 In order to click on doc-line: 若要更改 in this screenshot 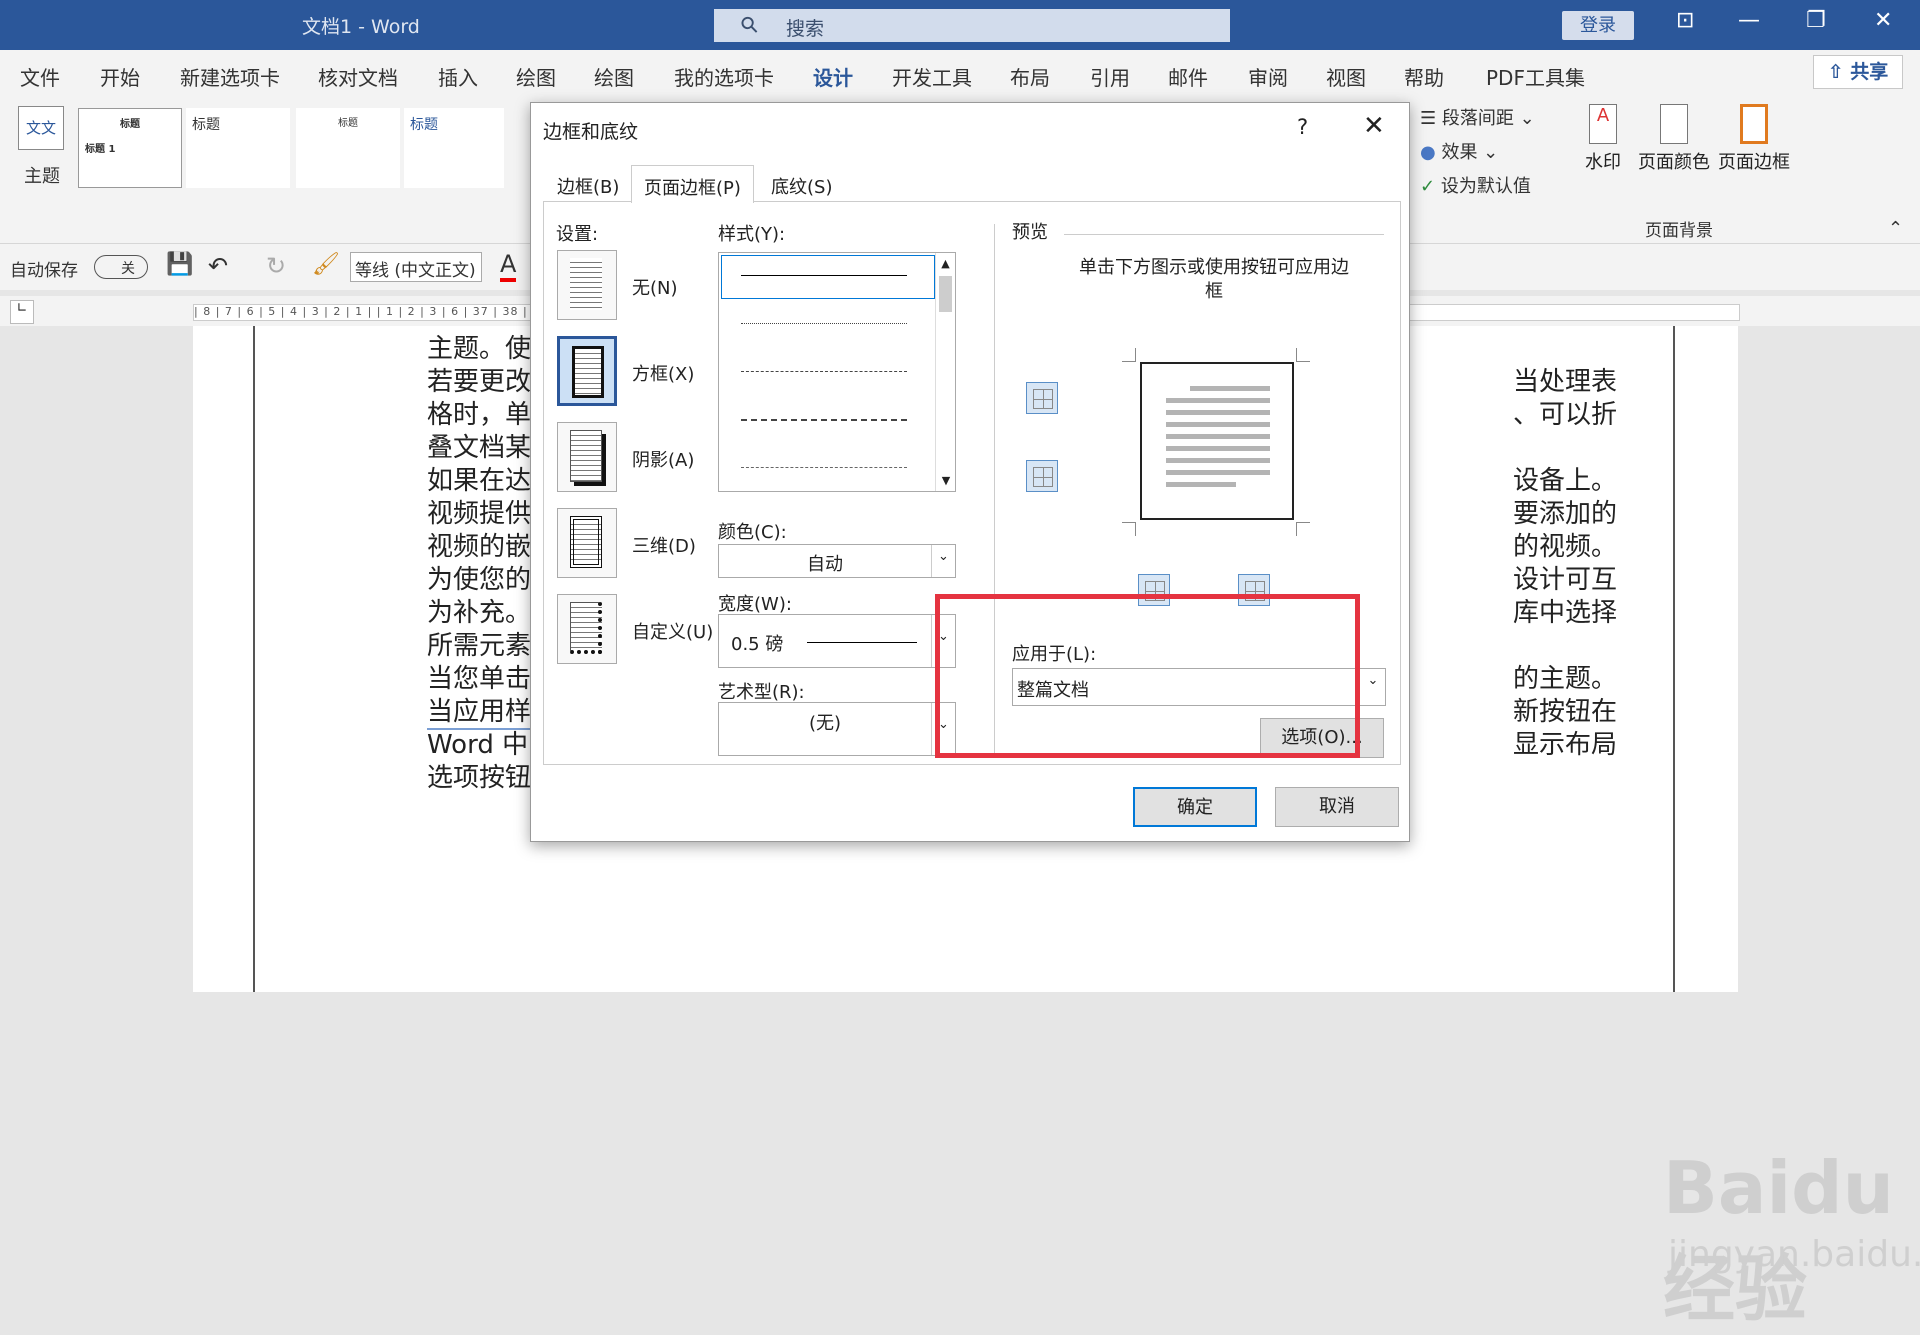, I will do `click(479, 382)`.